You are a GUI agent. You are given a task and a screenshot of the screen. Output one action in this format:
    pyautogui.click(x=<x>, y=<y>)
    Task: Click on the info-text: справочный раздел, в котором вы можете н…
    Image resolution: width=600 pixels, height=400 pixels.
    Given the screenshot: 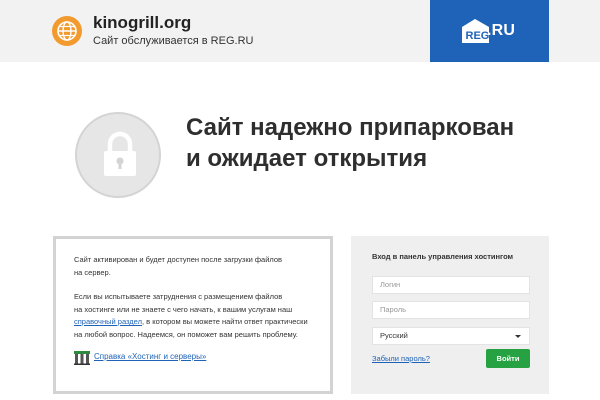 What is the action you would take?
    pyautogui.click(x=199, y=322)
    